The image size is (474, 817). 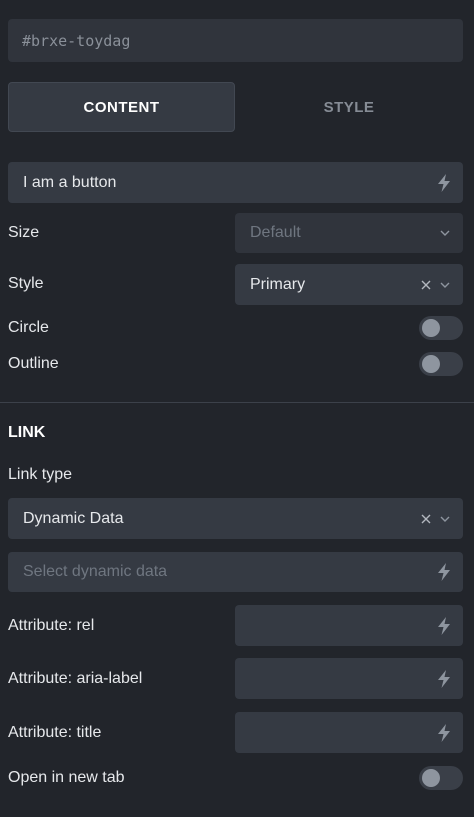 I want to click on tab-style: STYLE, so click(x=349, y=107).